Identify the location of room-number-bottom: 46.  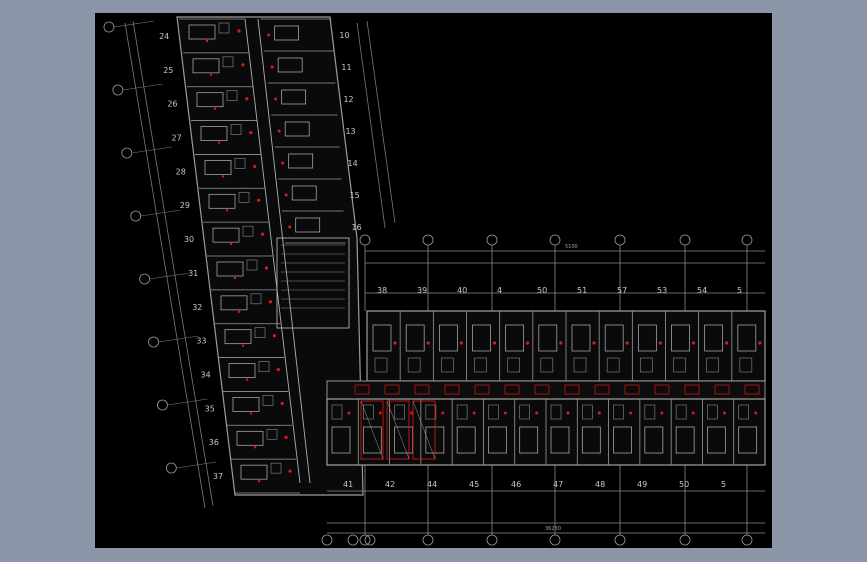
(516, 484).